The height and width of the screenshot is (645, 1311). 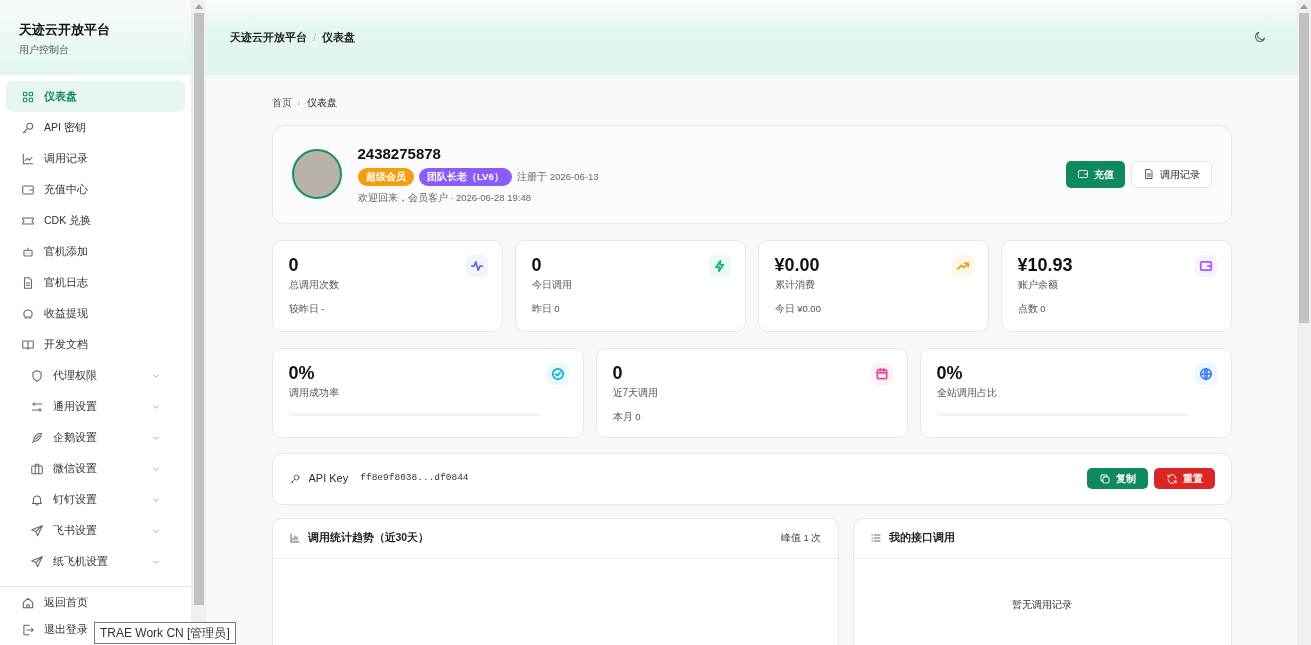 What do you see at coordinates (797, 308) in the screenshot?
I see `stat-subtext: 今日 ¥0.00` at bounding box center [797, 308].